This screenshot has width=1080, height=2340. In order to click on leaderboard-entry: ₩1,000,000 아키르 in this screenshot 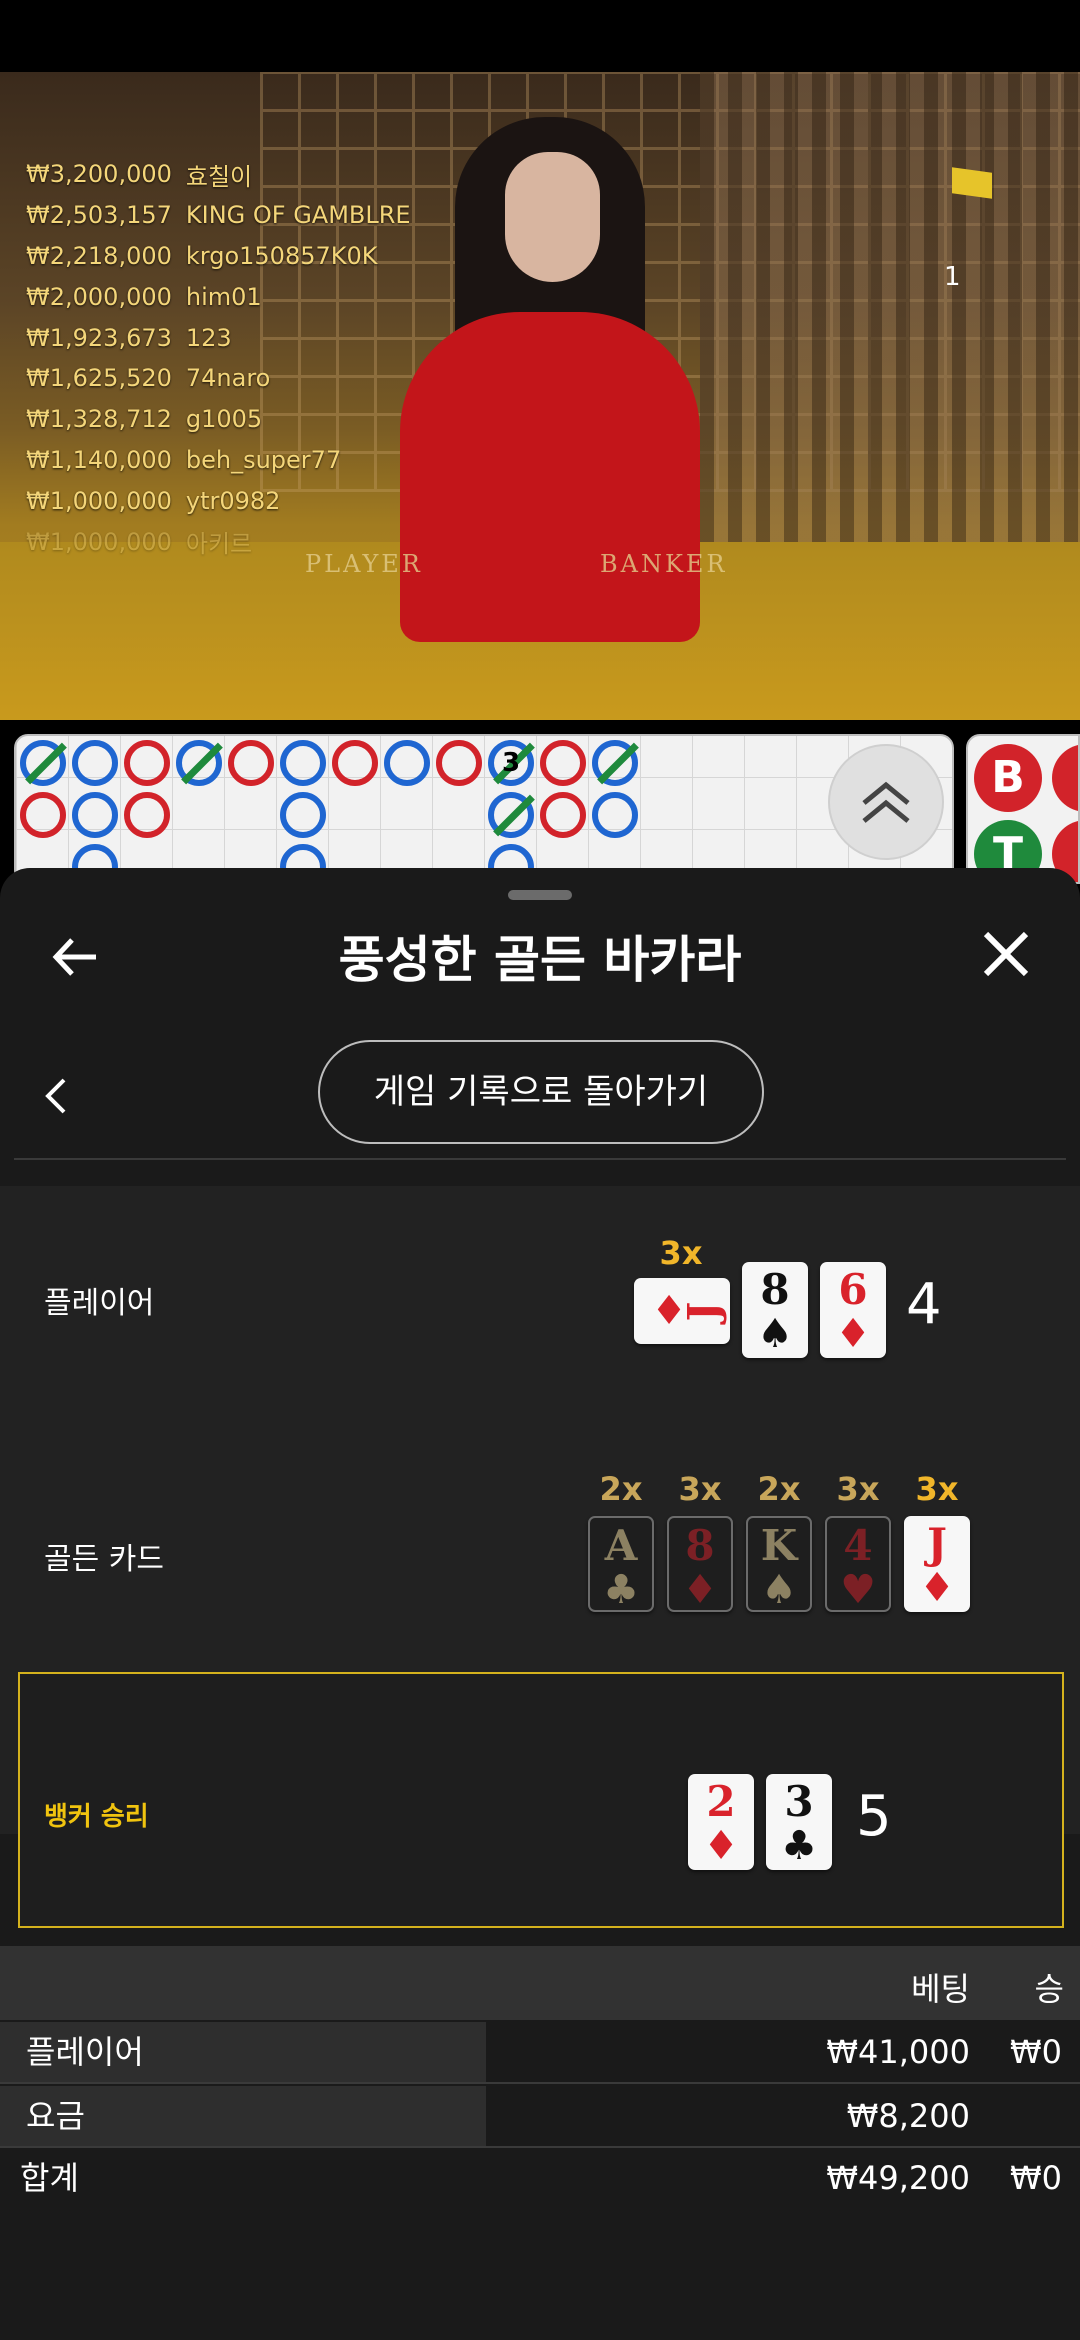, I will do `click(218, 541)`.